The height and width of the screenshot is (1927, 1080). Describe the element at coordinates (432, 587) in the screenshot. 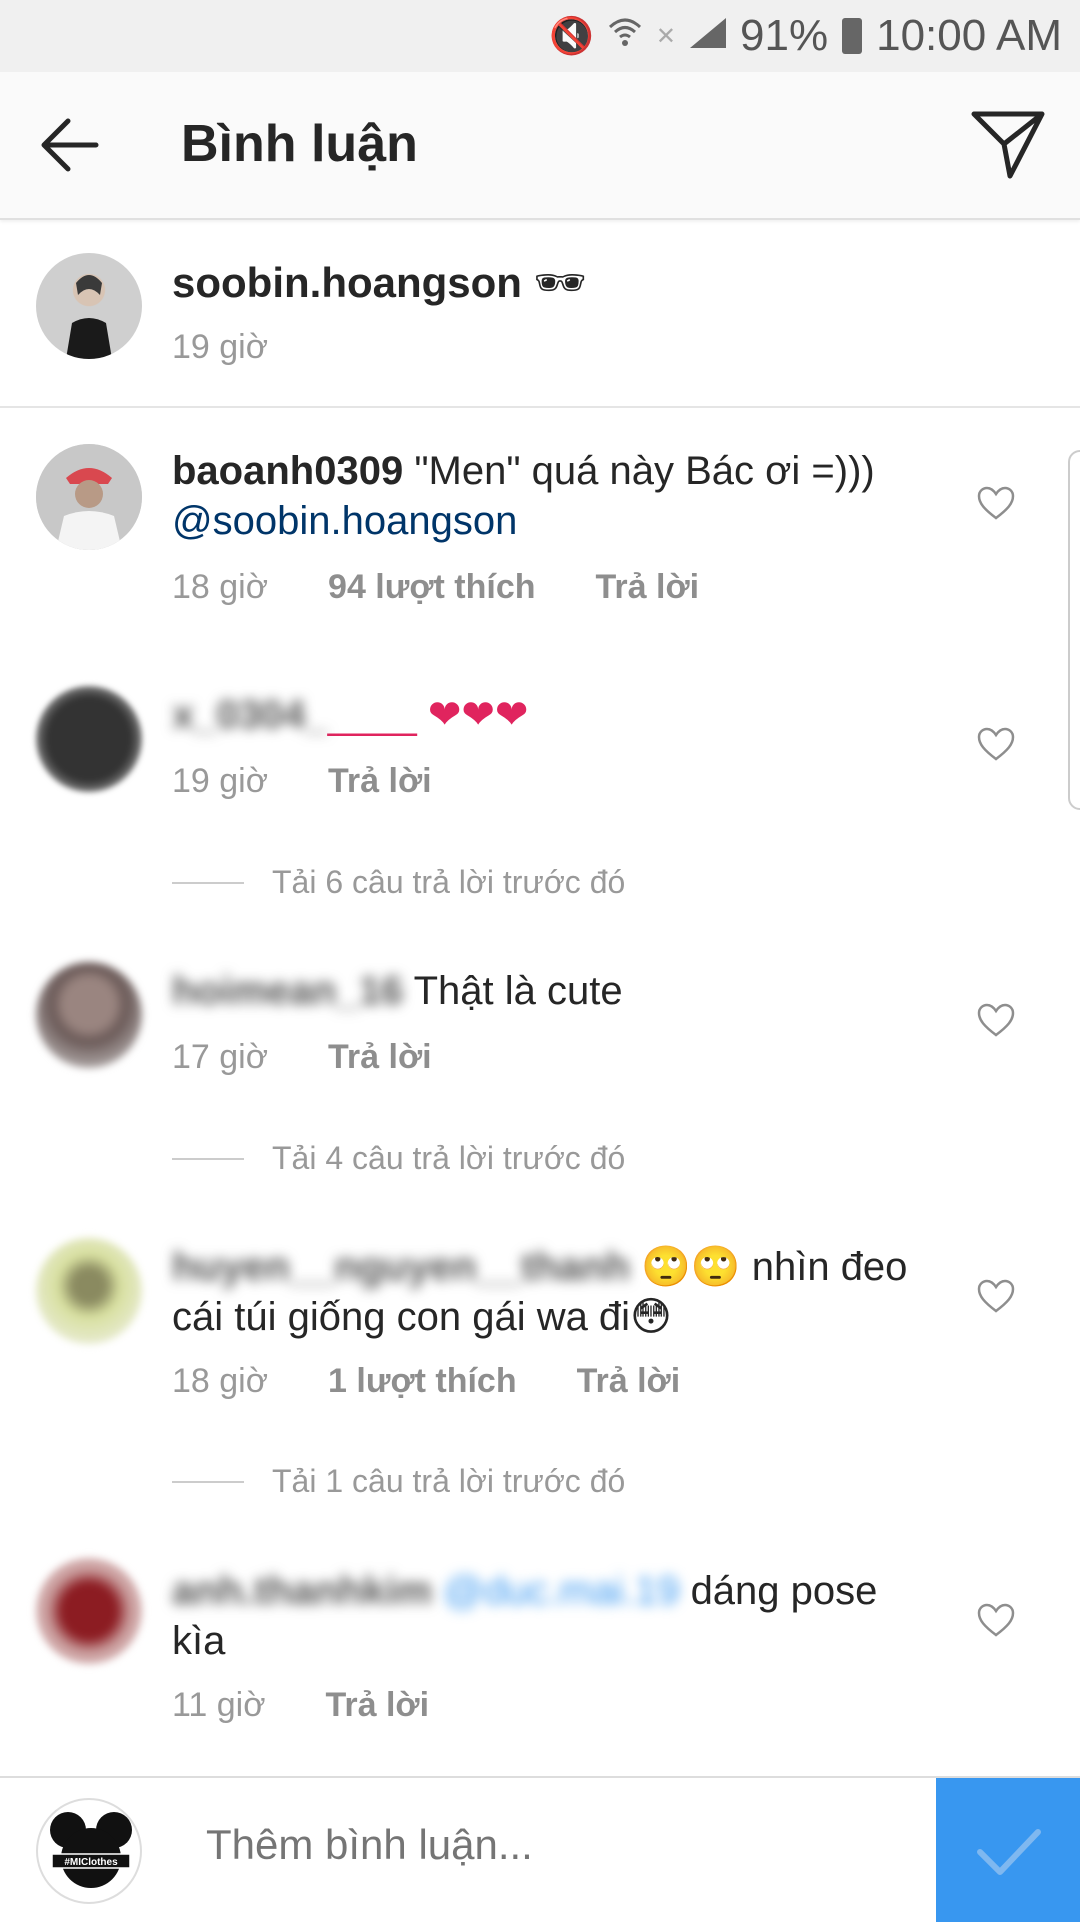

I see `likes-count: 94 lượt thích` at that location.